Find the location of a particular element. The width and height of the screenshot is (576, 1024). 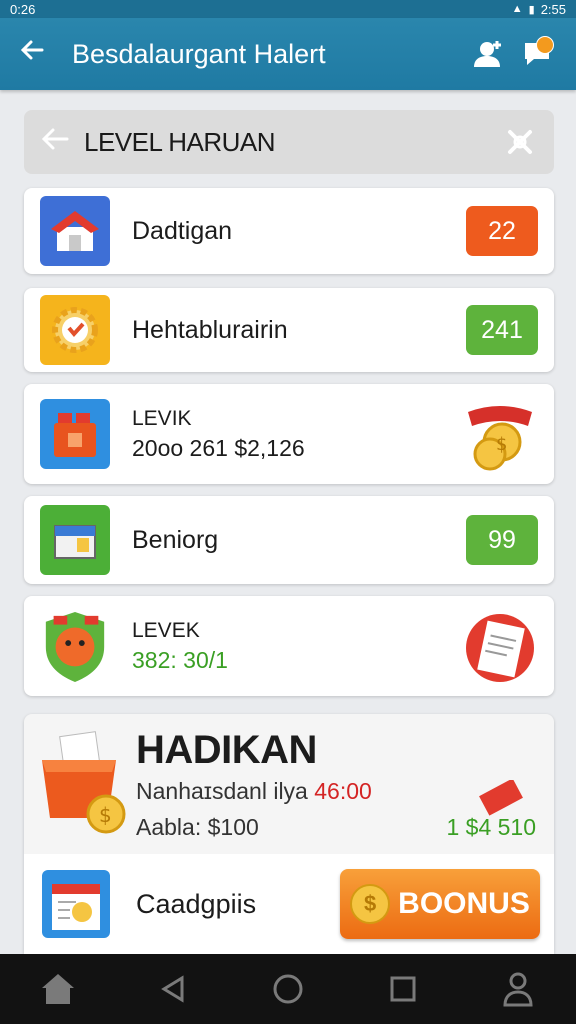

list-item: Beniorg 99 is located at coordinates (289, 540).